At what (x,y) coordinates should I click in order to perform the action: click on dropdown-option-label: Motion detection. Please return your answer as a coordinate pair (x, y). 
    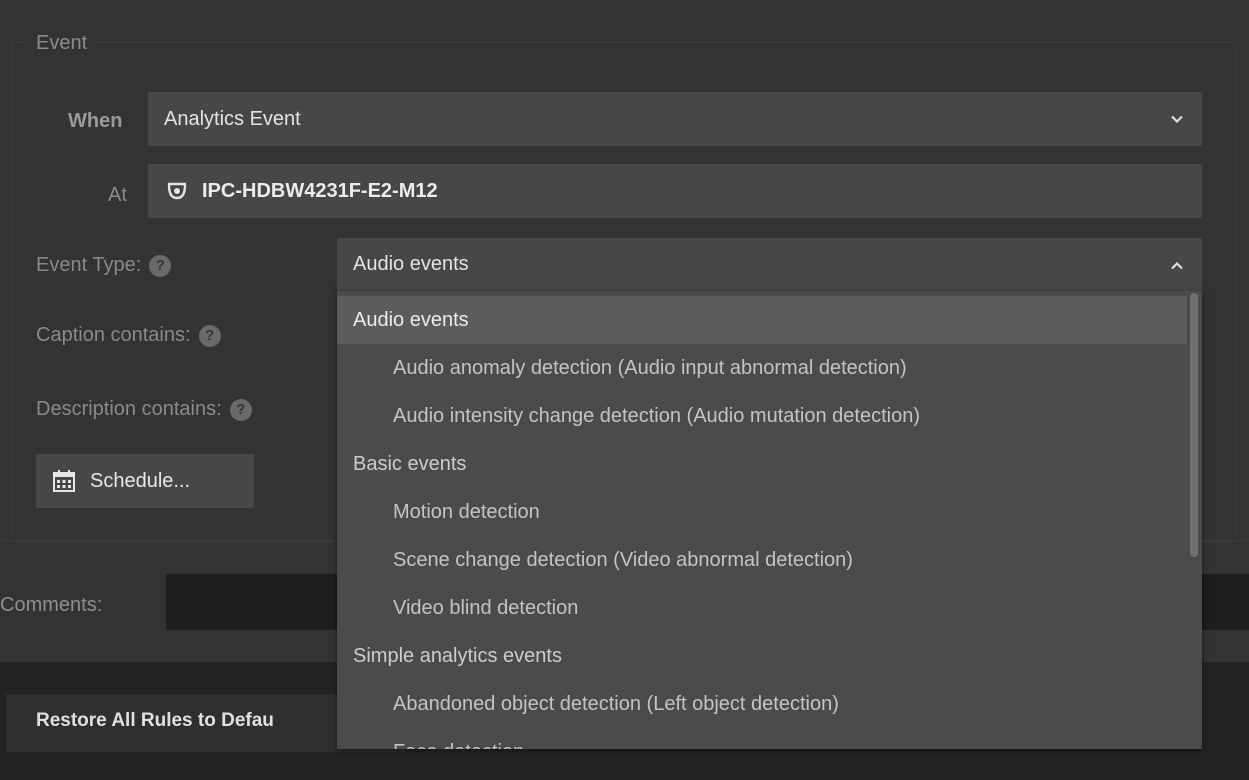
    Looking at the image, I should click on (466, 511).